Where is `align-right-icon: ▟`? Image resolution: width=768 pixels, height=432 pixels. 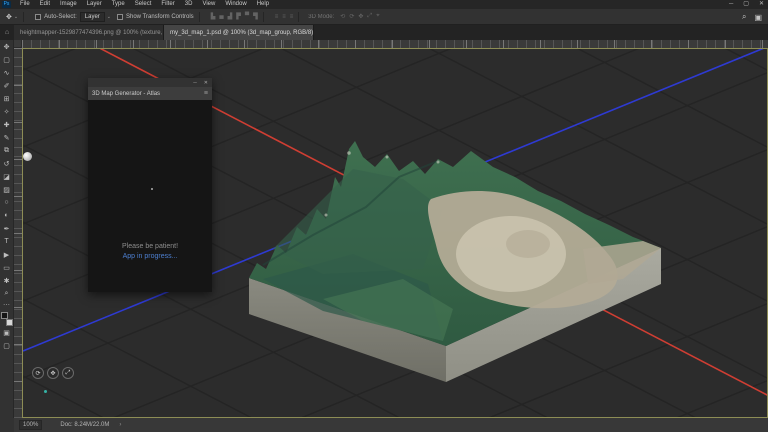 align-right-icon: ▟ is located at coordinates (230, 16).